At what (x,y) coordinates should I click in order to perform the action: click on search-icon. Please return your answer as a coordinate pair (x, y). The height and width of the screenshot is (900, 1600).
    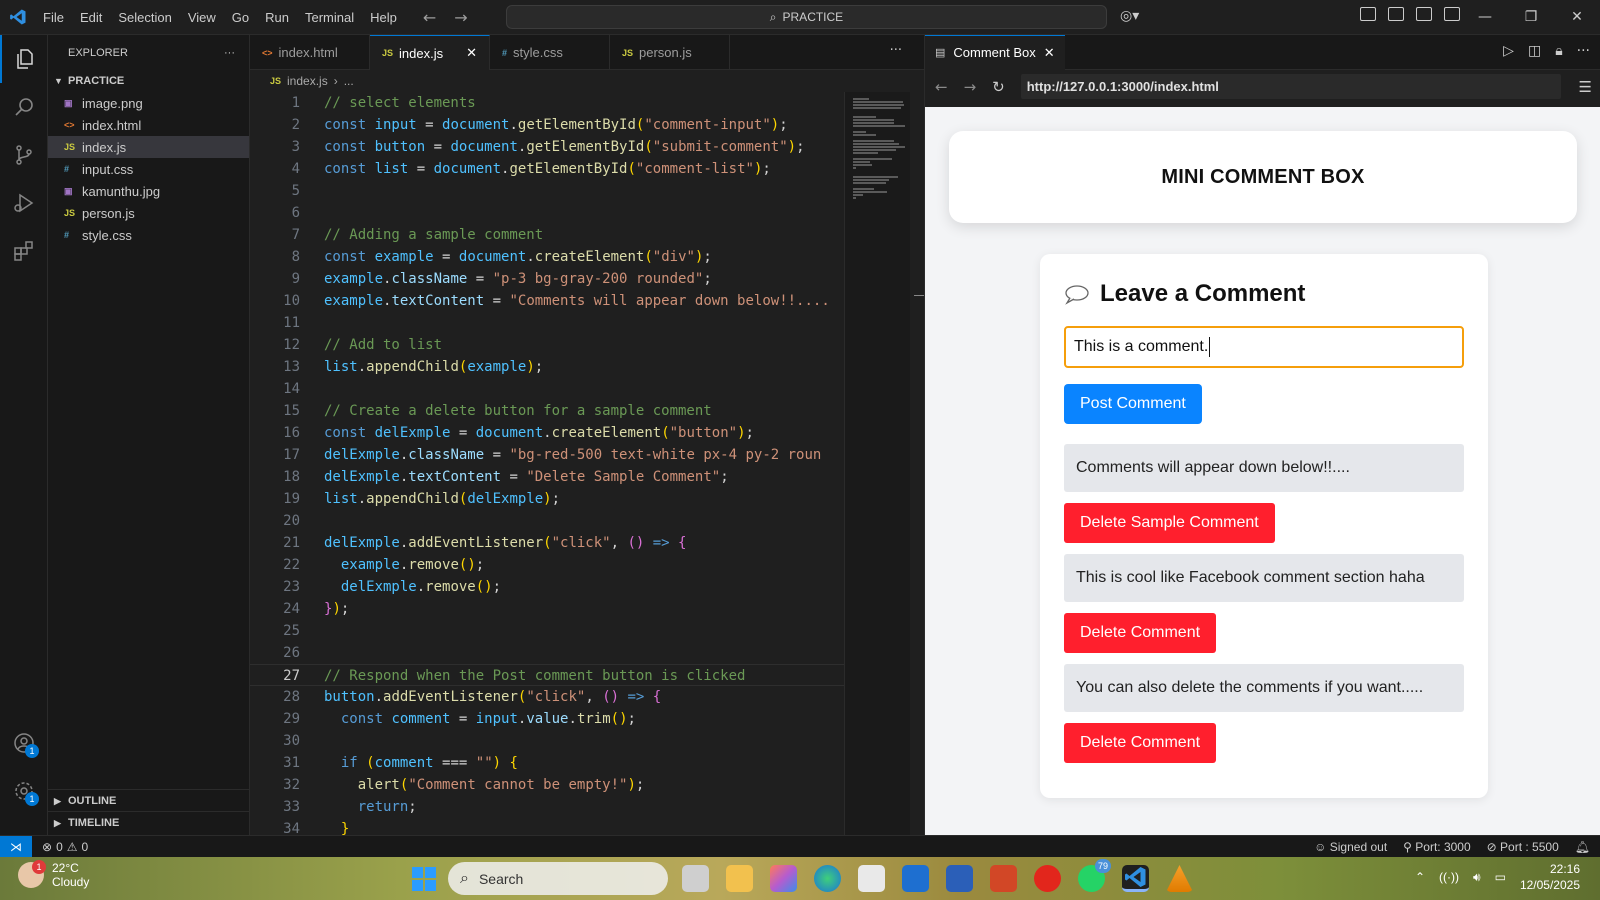
    Looking at the image, I should click on (24, 107).